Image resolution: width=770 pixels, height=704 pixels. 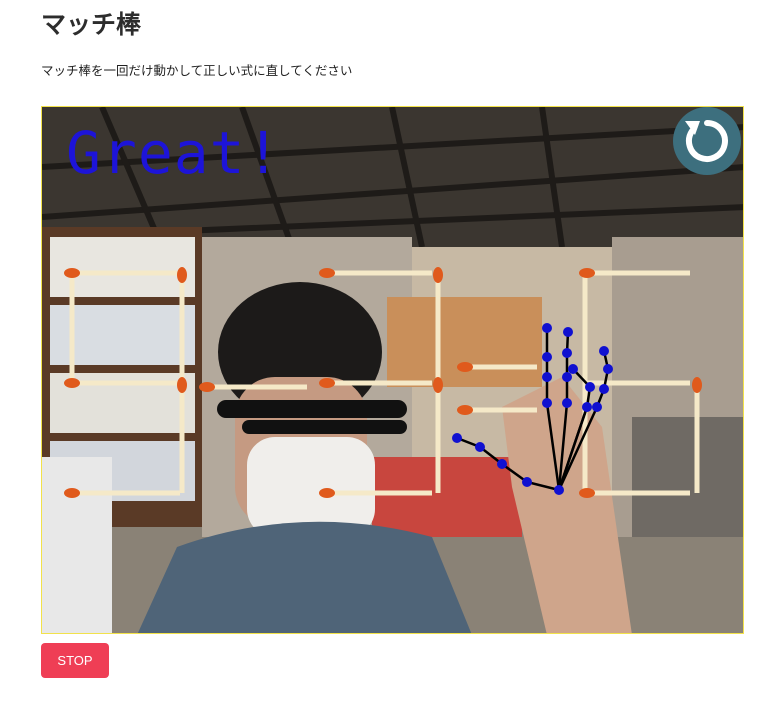 What do you see at coordinates (197, 70) in the screenshot?
I see `instruction-text: マッチ棒を一回だけ動かして正しい式に直してください` at bounding box center [197, 70].